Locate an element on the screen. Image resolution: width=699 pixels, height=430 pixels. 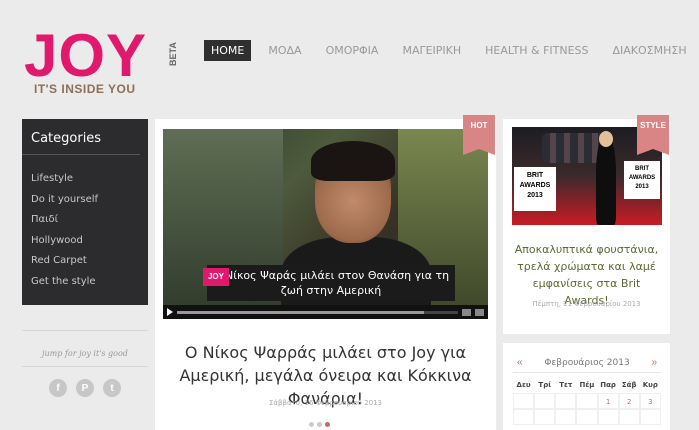
calendar-month: Φεβρουάριος 2013 is located at coordinates (587, 362).